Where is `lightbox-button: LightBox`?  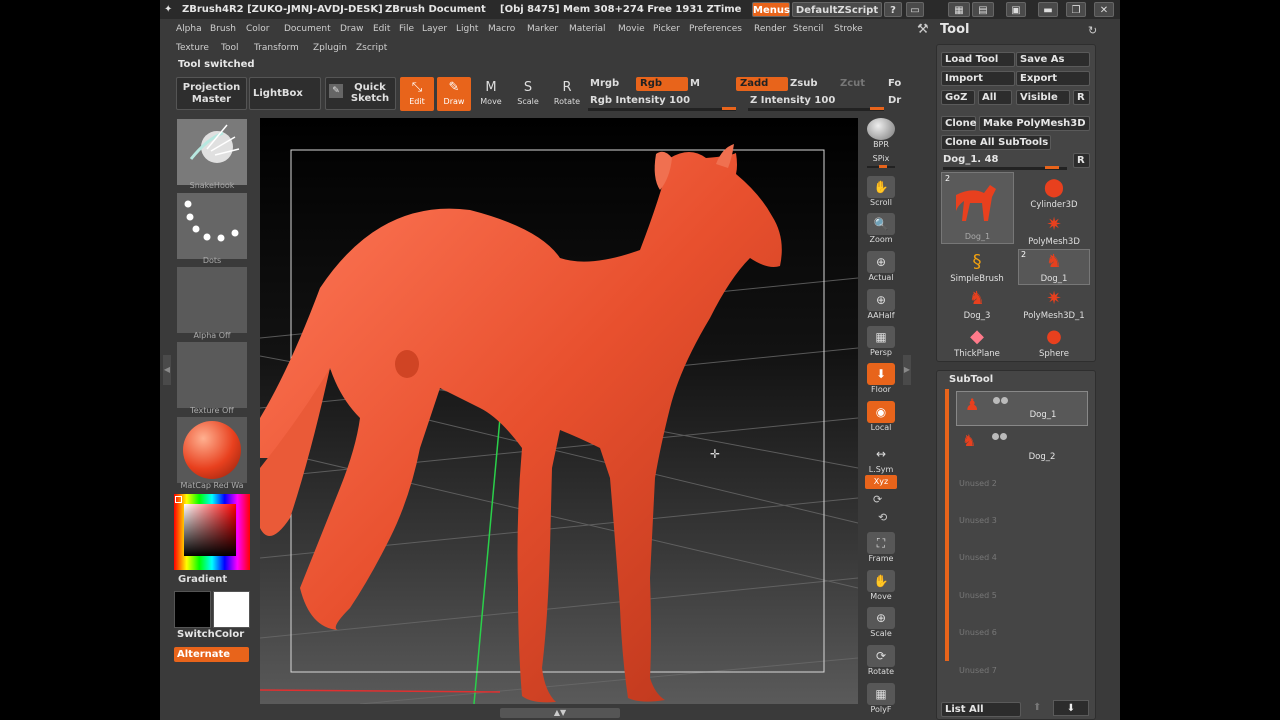
lightbox-button: LightBox is located at coordinates (285, 93).